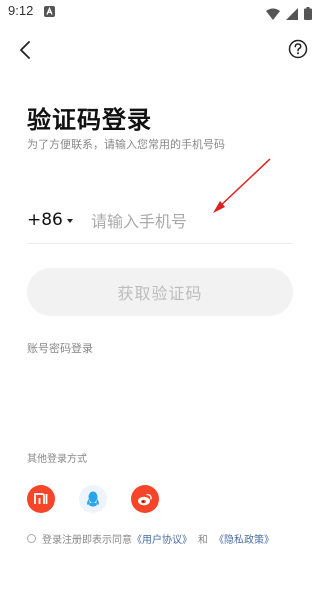 The width and height of the screenshot is (320, 600). Describe the element at coordinates (49, 11) in the screenshot. I see `notification-a-icon` at that location.